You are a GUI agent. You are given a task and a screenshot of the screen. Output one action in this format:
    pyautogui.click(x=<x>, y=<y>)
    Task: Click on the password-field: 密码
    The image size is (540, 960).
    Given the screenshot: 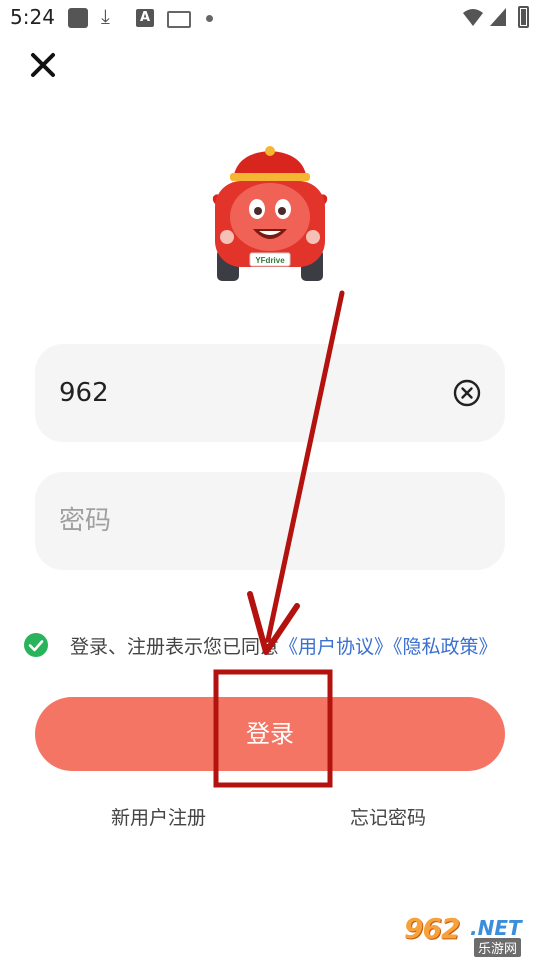 What is the action you would take?
    pyautogui.click(x=270, y=521)
    